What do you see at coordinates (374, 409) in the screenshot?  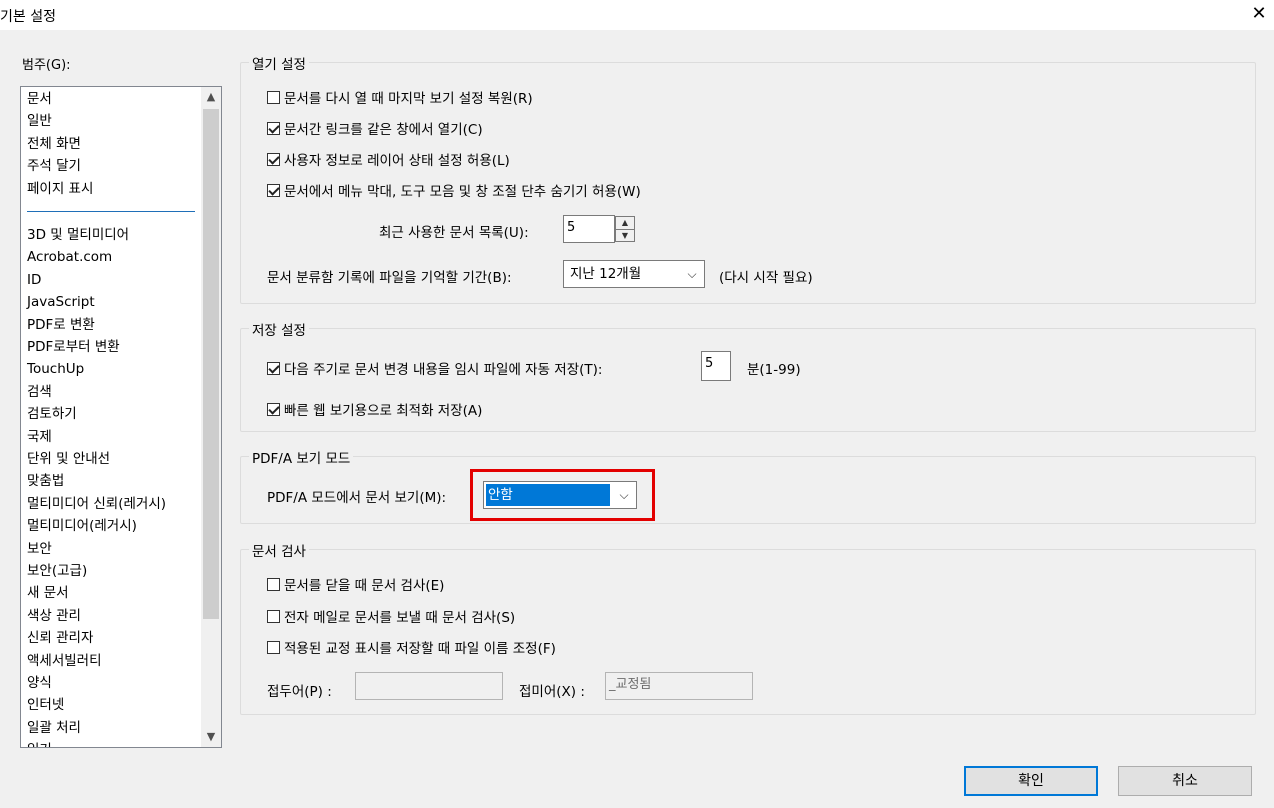 I see `fast-web-view-checkbox: 빠른 웹 보기용으로 최적화 저장(A)` at bounding box center [374, 409].